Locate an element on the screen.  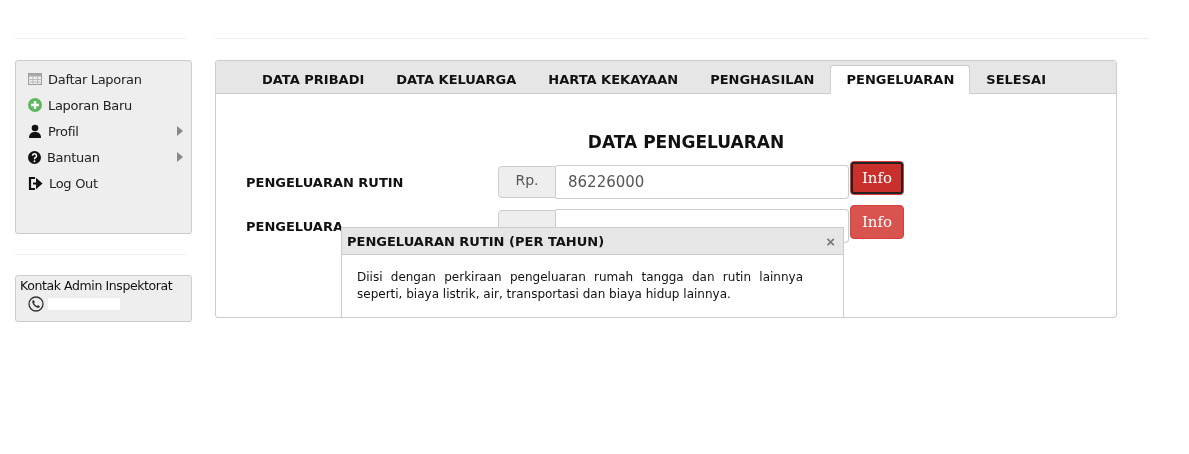
tab: DATA KELUARGA is located at coordinates (456, 79).